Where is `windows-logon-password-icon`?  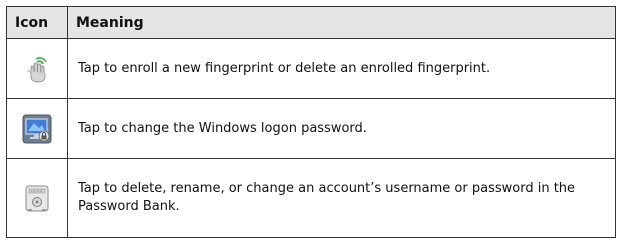 windows-logon-password-icon is located at coordinates (37, 129).